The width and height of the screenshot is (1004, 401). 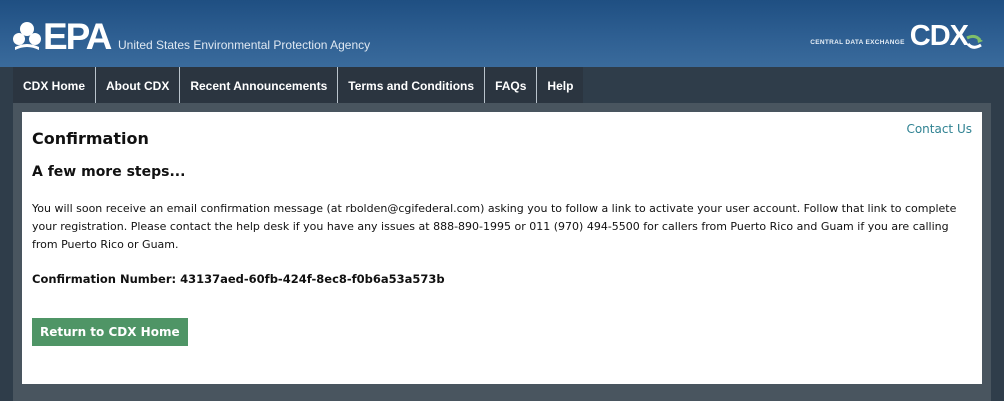 I want to click on cdx-arrow-icon, so click(x=974, y=41).